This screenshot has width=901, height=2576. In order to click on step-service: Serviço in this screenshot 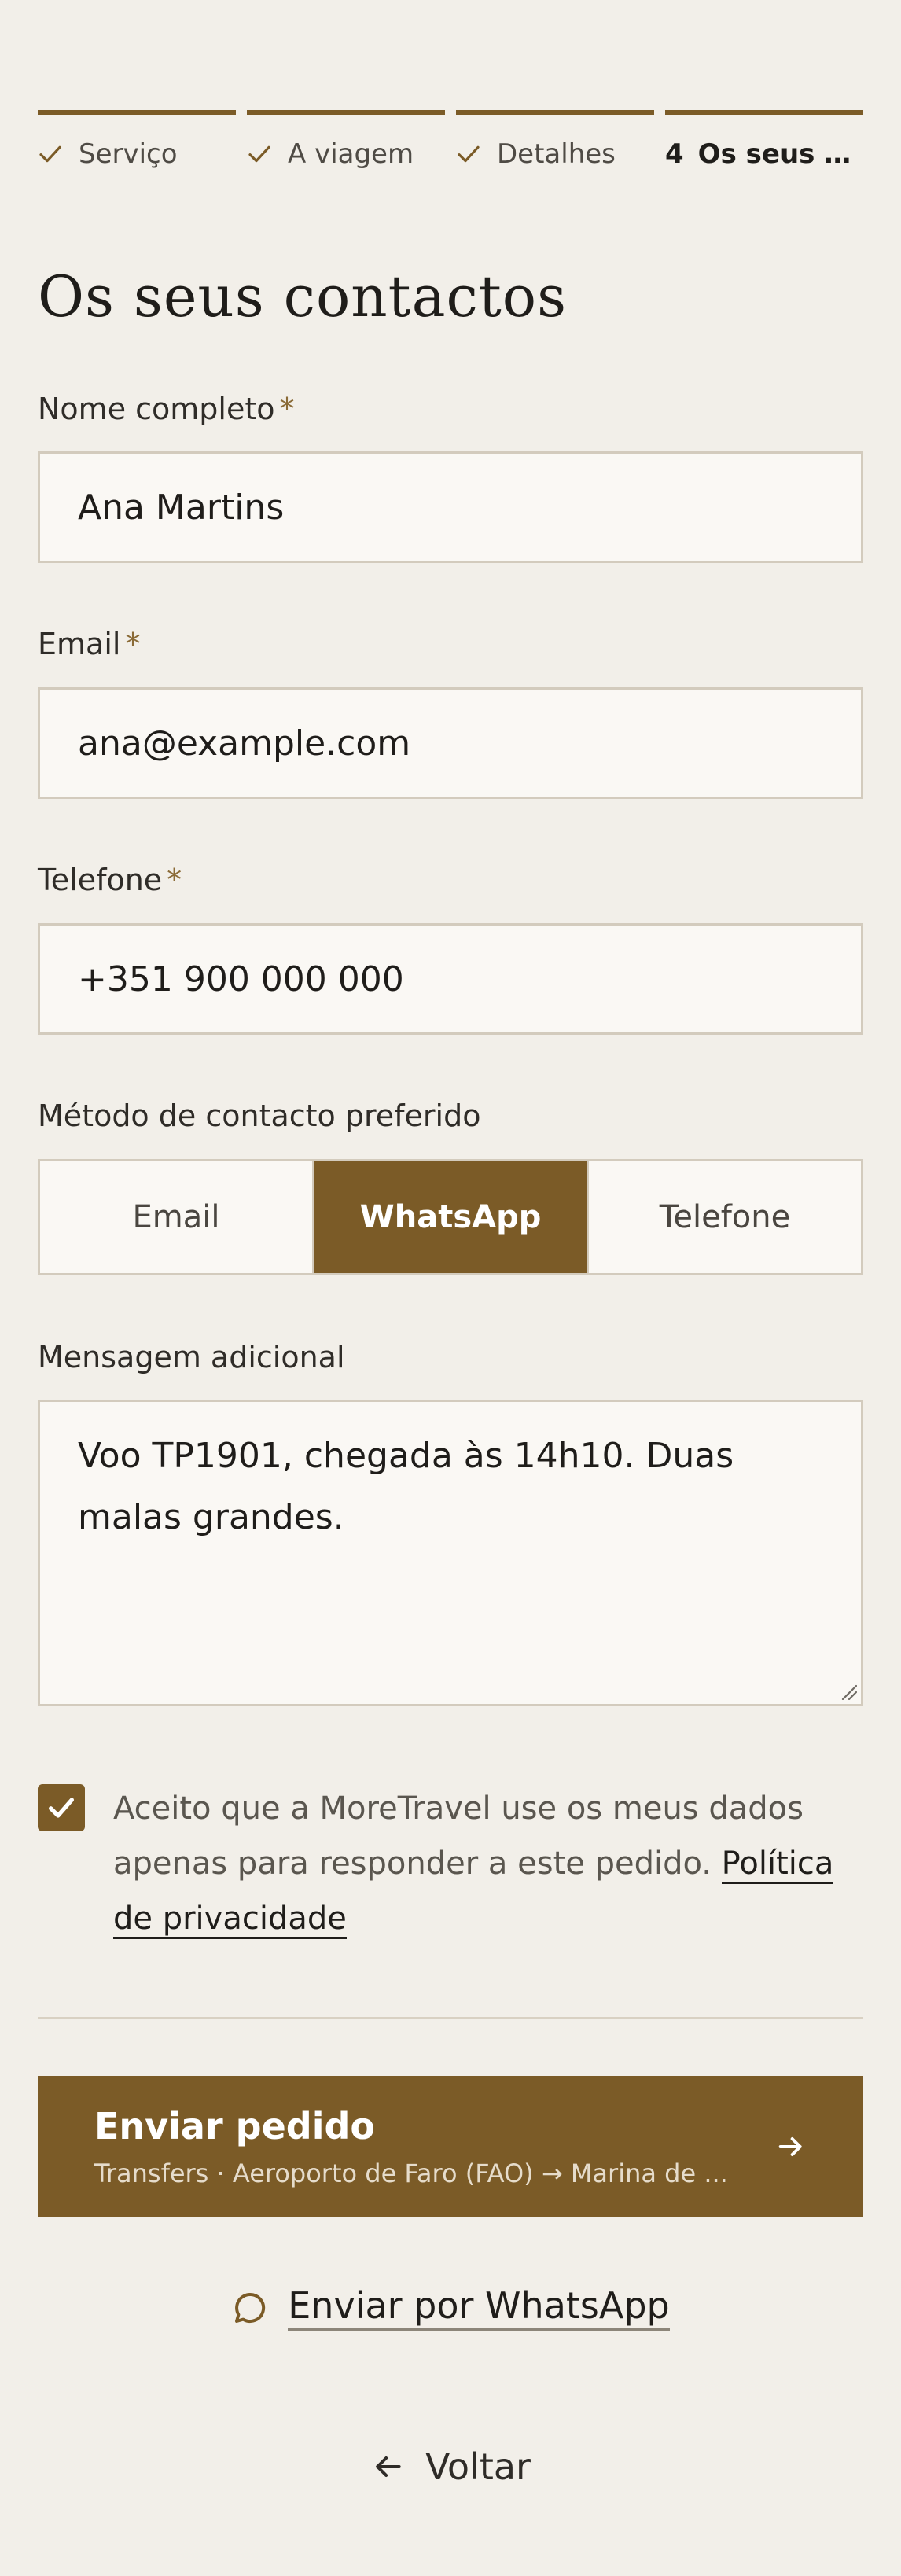, I will do `click(137, 140)`.